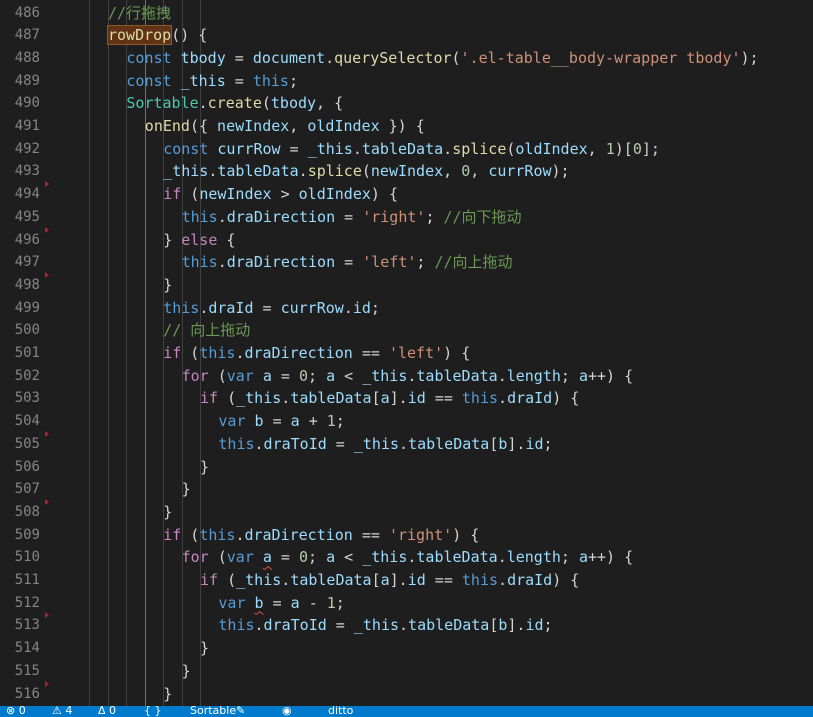 Image resolution: width=813 pixels, height=717 pixels. What do you see at coordinates (281, 603) in the screenshot?
I see `code-text: var b = a - 1;` at bounding box center [281, 603].